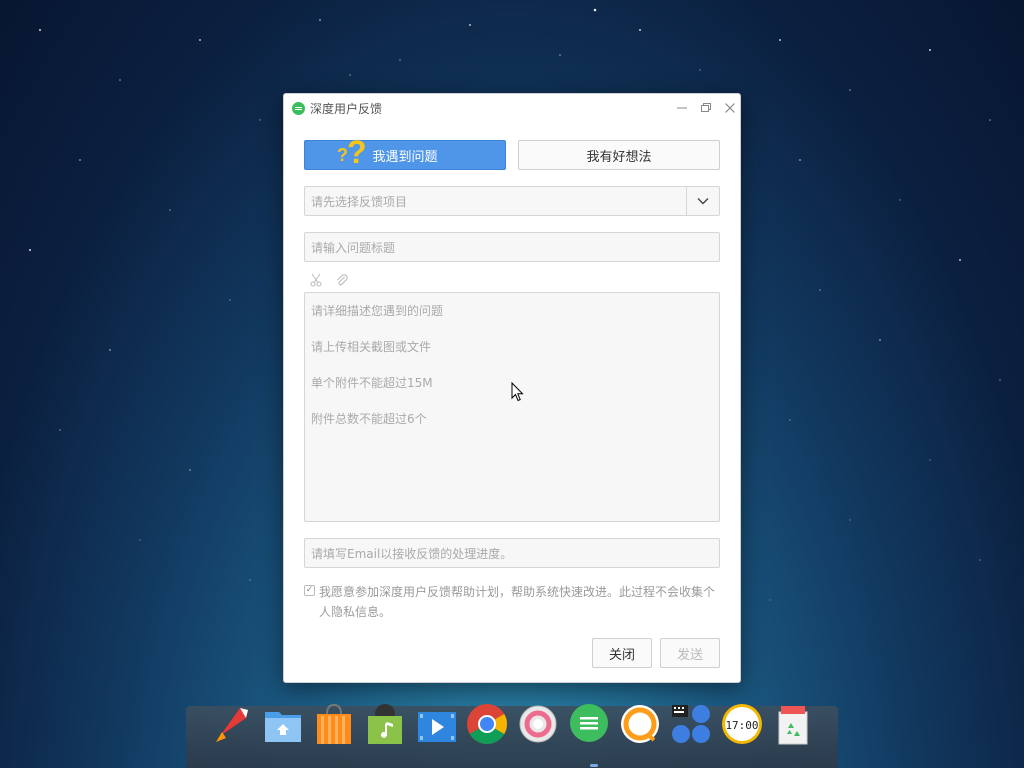 The height and width of the screenshot is (768, 1024). I want to click on email-field: 请填写Email以接收反馈的处理进度。, so click(512, 553).